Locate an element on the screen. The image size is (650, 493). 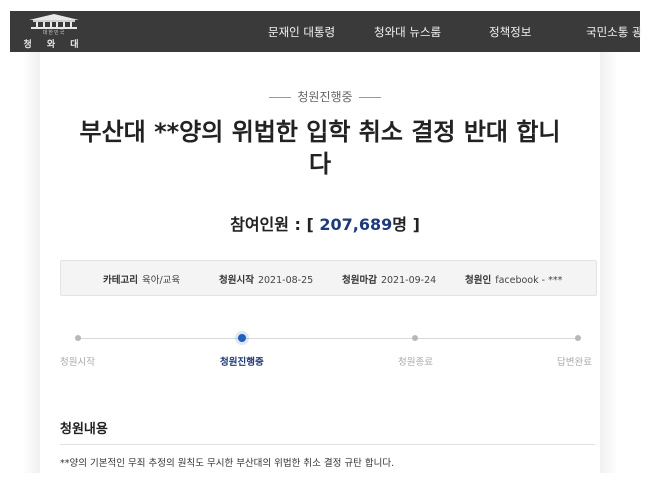
start-label: 청원시작 is located at coordinates (236, 280).